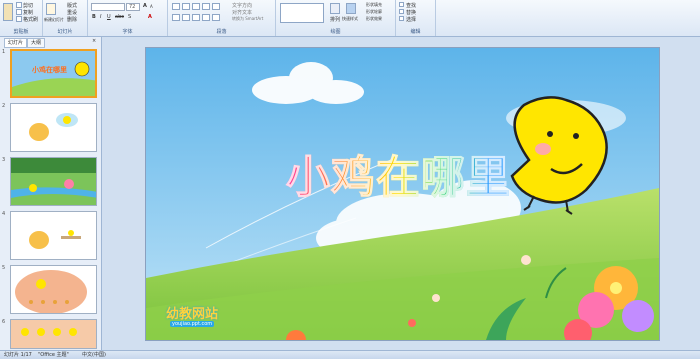 The image size is (700, 359). Describe the element at coordinates (4, 322) in the screenshot. I see `slide-number: 6` at that location.